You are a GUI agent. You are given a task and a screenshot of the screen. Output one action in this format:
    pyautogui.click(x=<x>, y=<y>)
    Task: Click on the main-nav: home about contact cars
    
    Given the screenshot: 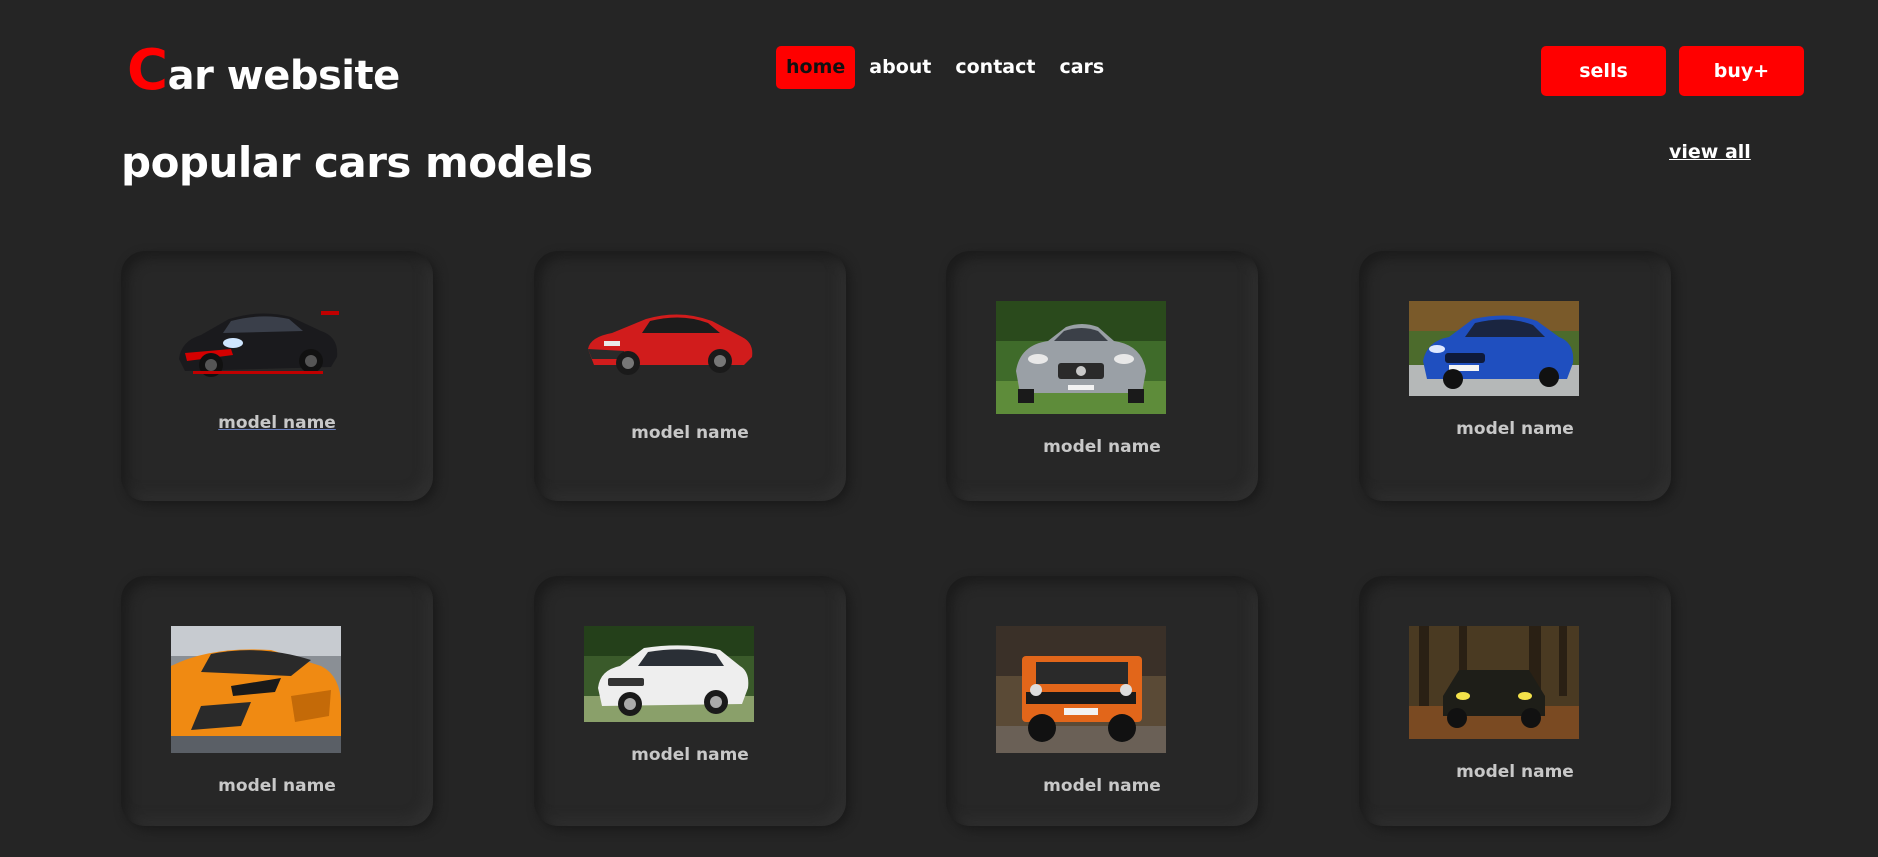 What is the action you would take?
    pyautogui.click(x=945, y=67)
    